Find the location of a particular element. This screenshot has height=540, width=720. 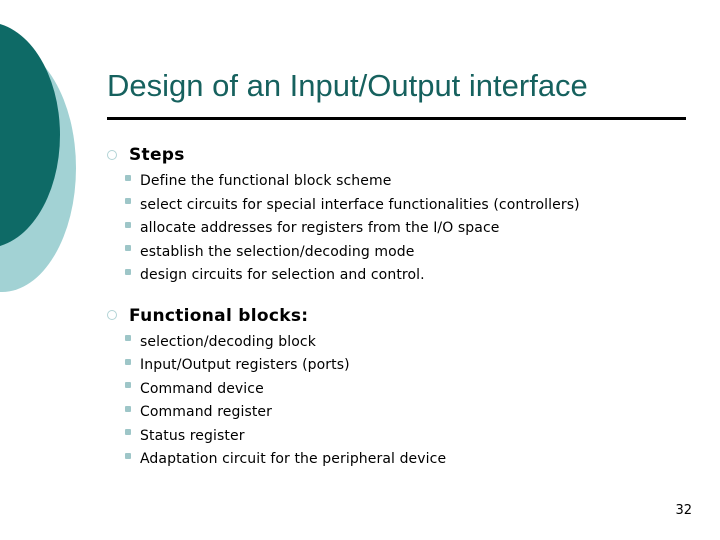

section-heading-label: Steps is located at coordinates (157, 155).